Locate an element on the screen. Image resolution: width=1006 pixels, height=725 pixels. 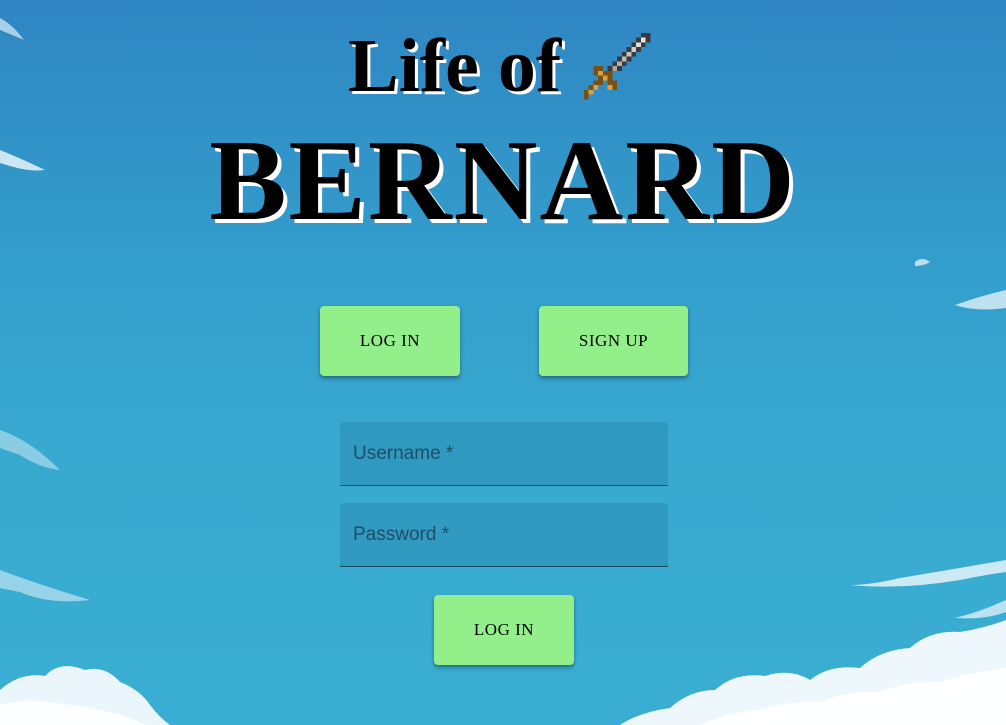
username-field is located at coordinates (504, 454).